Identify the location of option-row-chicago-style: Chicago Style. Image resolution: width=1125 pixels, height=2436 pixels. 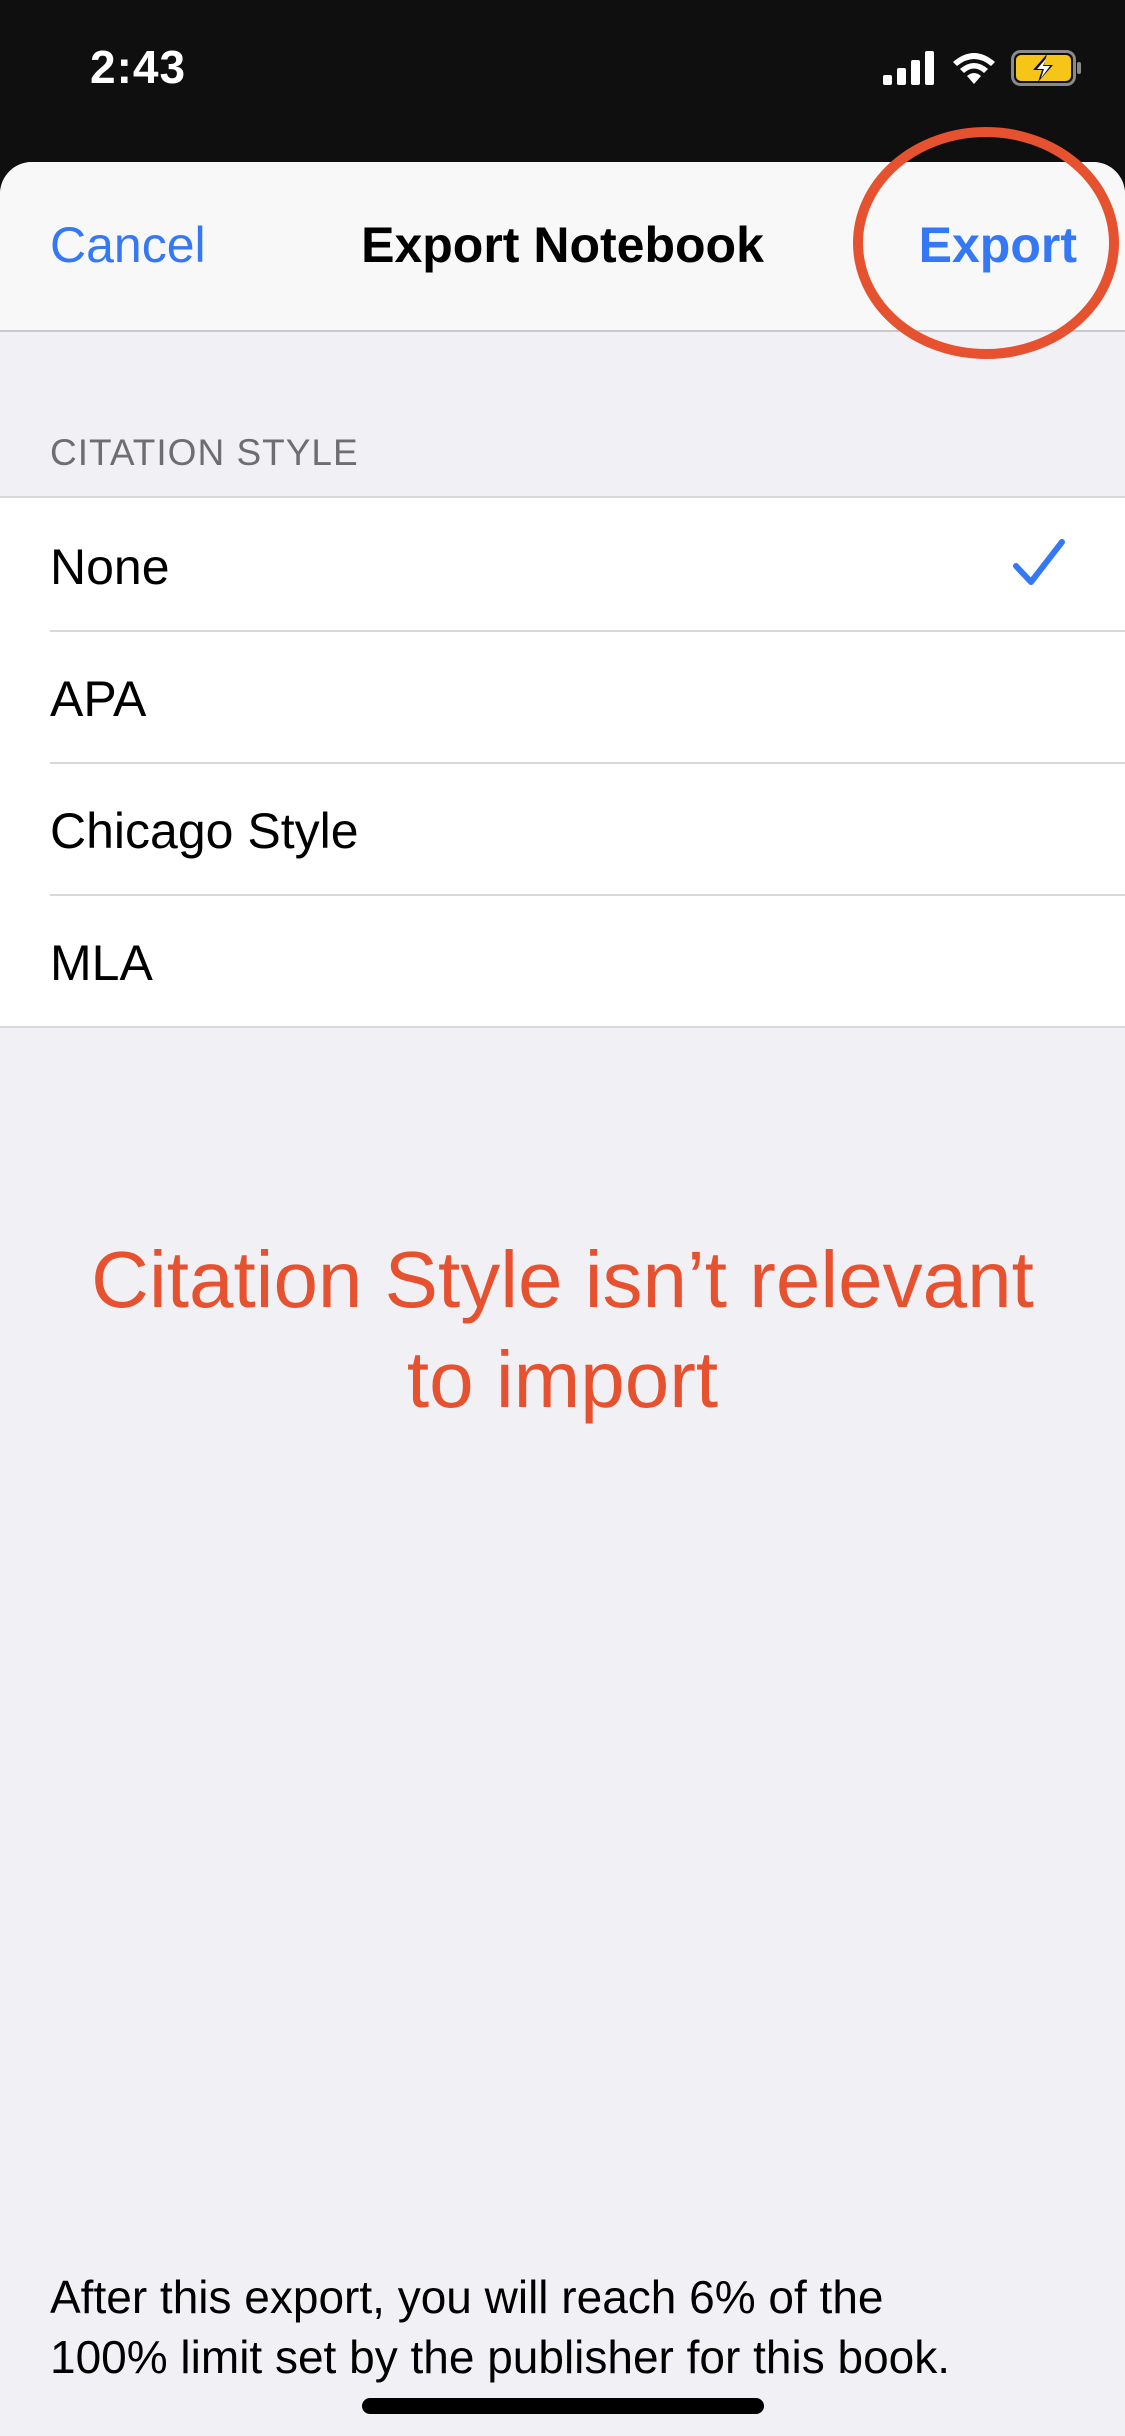
(562, 828).